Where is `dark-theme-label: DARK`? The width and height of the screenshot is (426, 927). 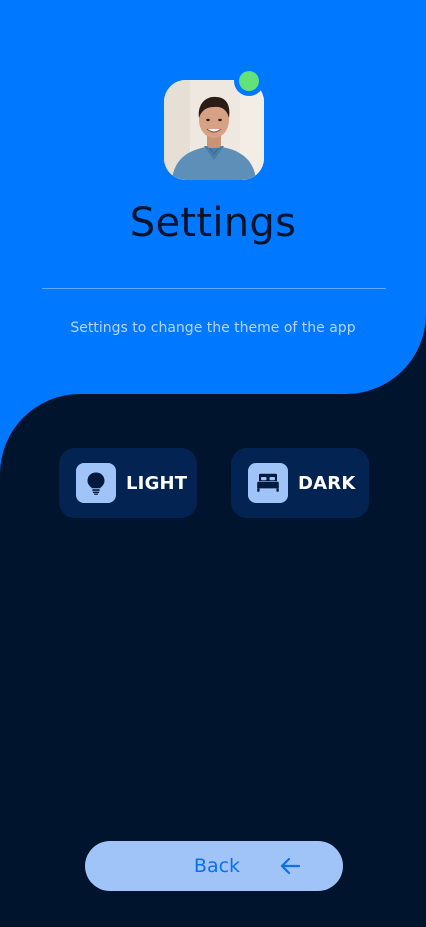
dark-theme-label: DARK is located at coordinates (327, 483).